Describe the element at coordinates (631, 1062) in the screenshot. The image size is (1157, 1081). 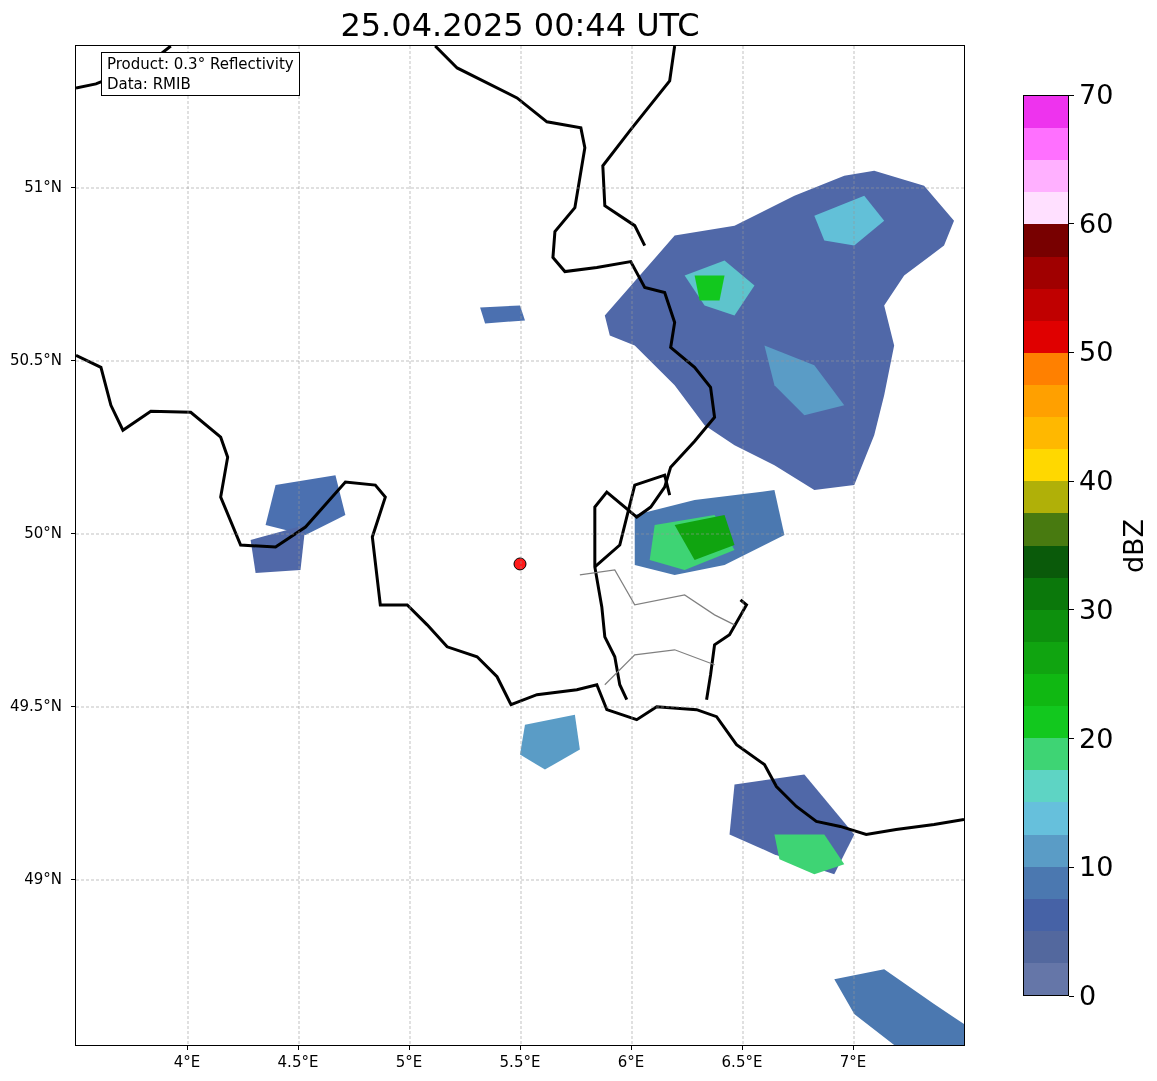
I see `longitude-label: 6°E` at that location.